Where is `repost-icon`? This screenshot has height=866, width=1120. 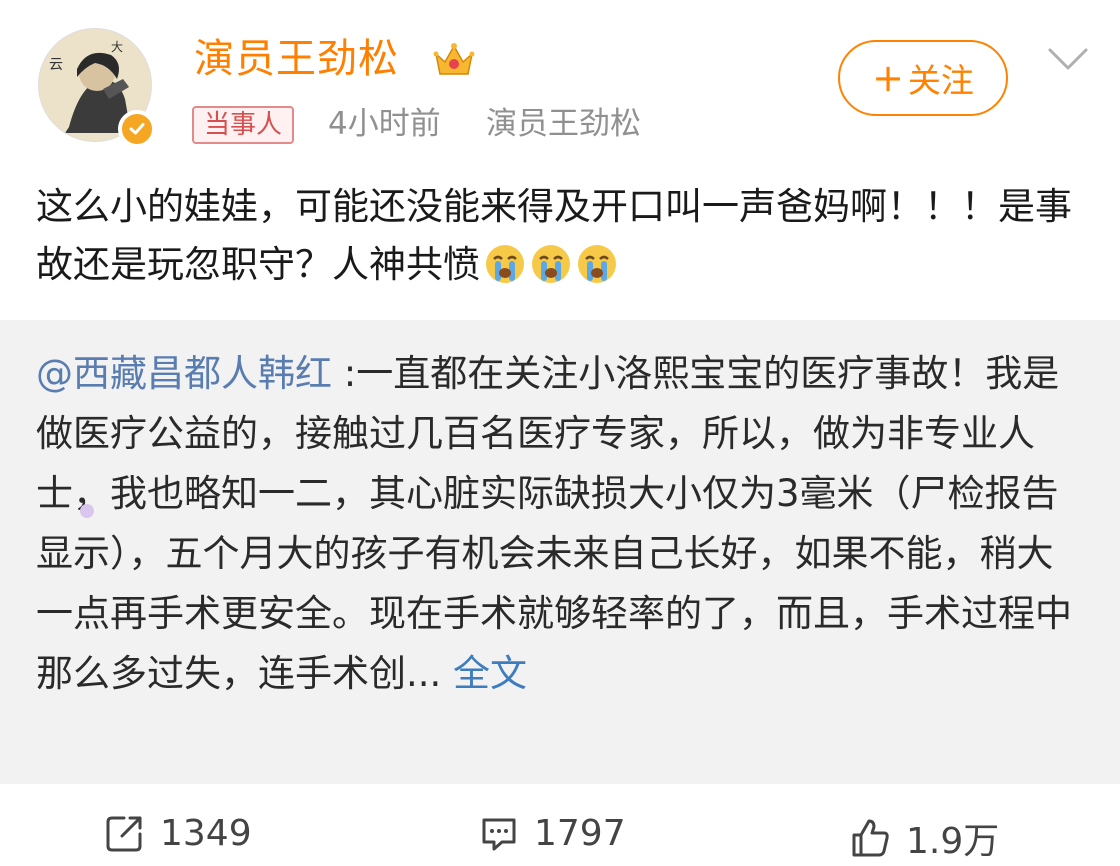 repost-icon is located at coordinates (124, 834).